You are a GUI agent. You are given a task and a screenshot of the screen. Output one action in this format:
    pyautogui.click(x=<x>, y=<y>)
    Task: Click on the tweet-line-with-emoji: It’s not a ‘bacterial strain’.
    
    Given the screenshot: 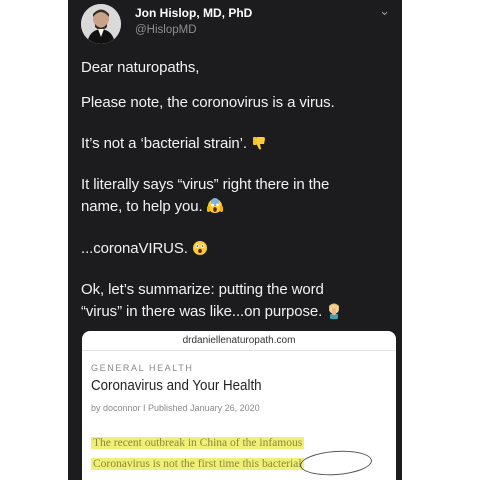 What is the action you would take?
    pyautogui.click(x=174, y=143)
    